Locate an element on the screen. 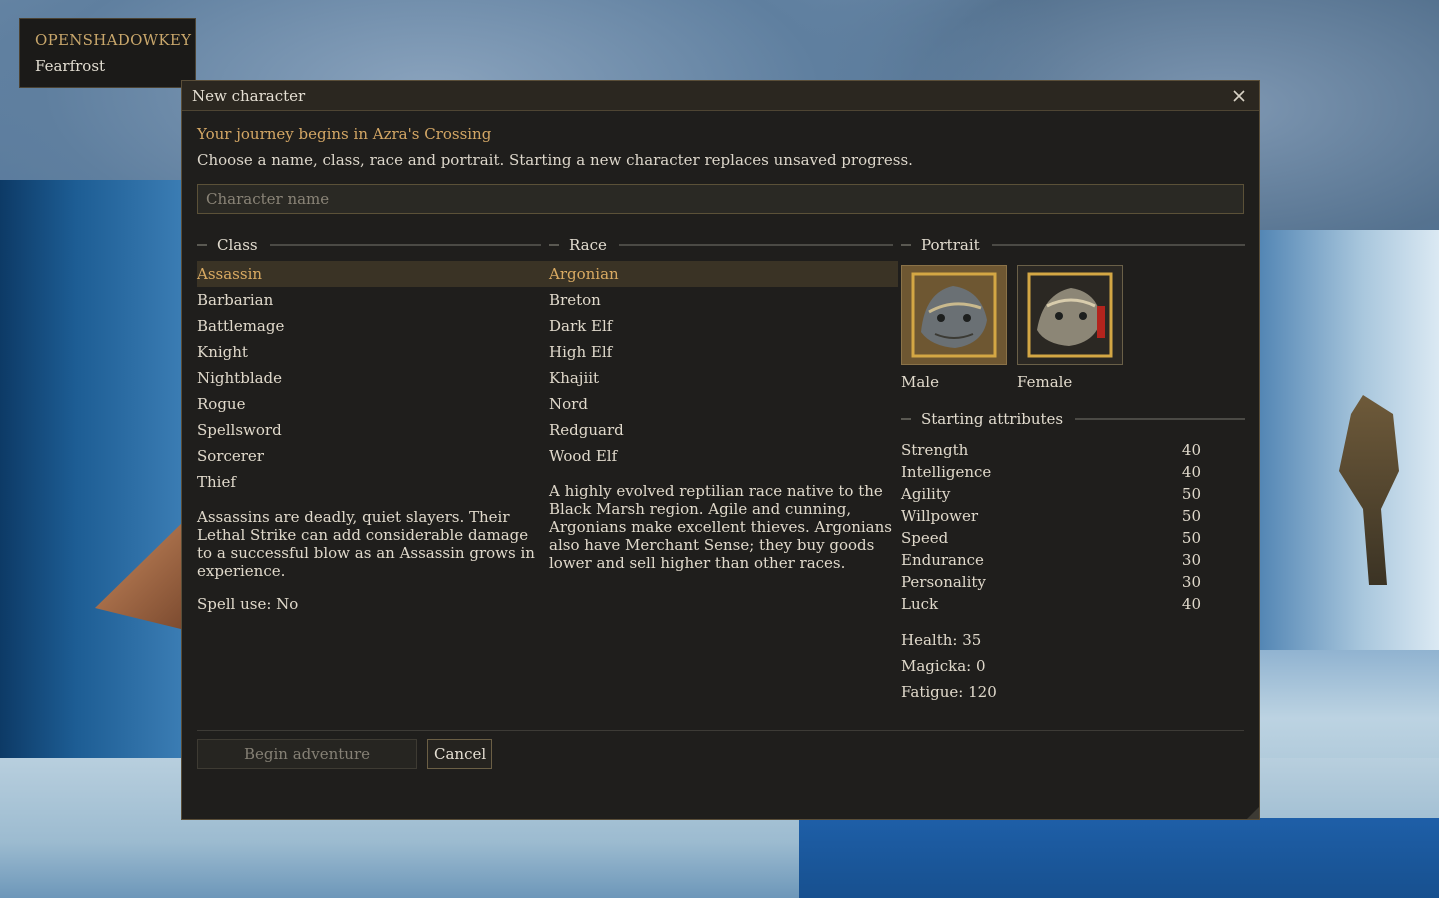 The height and width of the screenshot is (898, 1439). race-item-dark-elf: Dark Elf is located at coordinates (723, 326).